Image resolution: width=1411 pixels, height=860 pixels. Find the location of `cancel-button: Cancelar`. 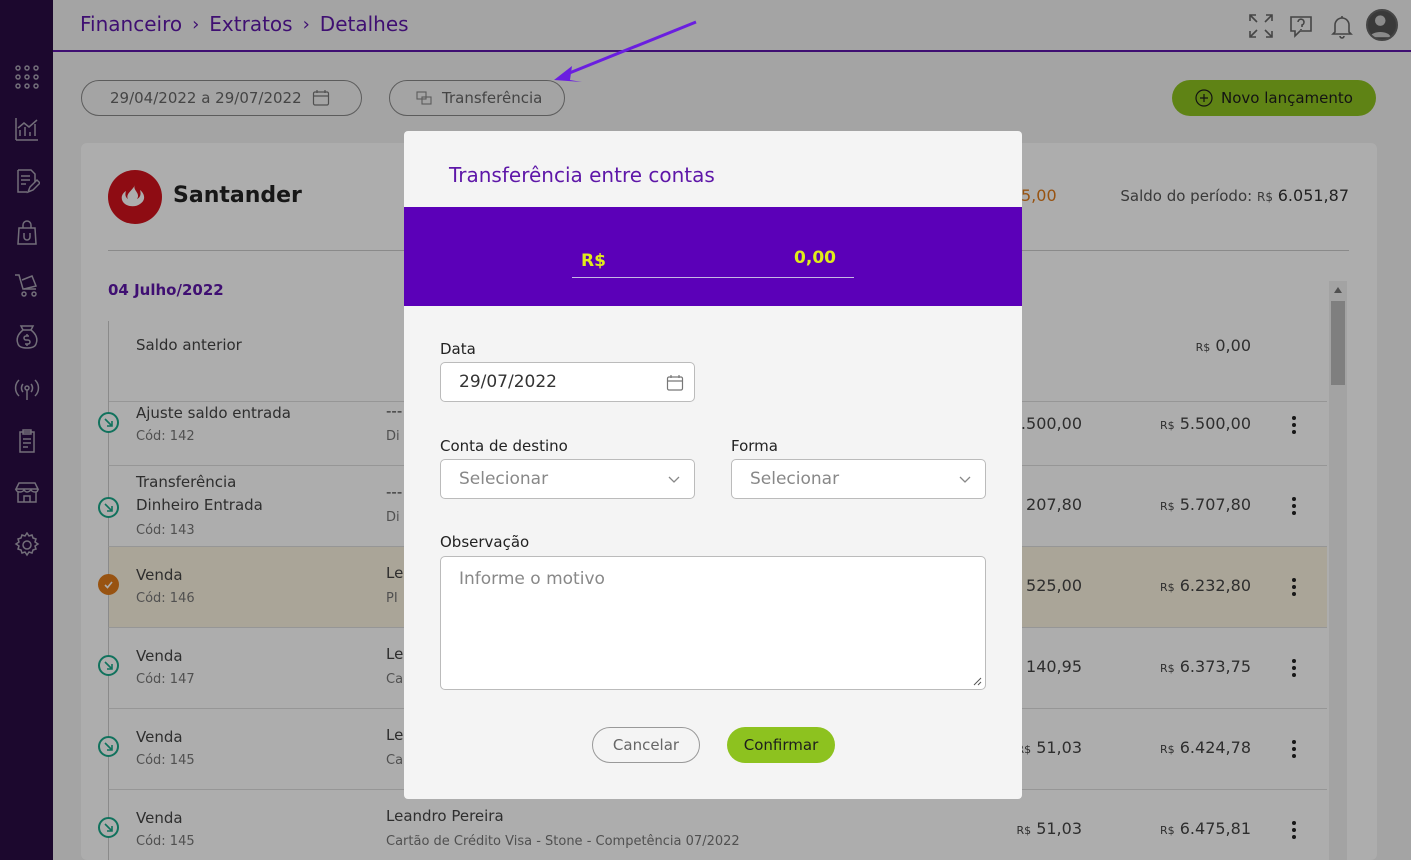

cancel-button: Cancelar is located at coordinates (646, 745).